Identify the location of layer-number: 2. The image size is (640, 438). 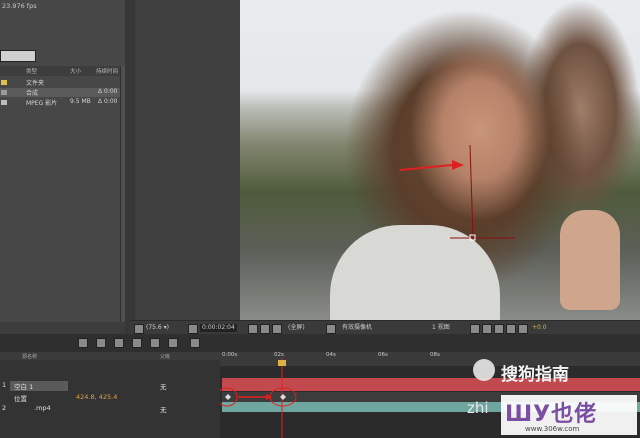
(4, 408).